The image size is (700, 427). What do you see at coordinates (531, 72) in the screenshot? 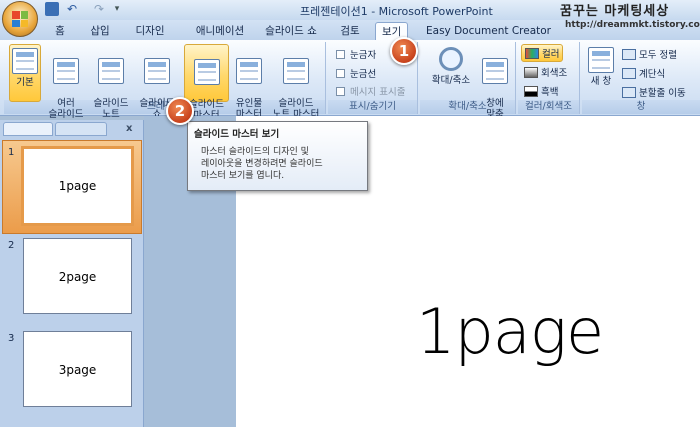
I see `grayscale-swatch-icon` at bounding box center [531, 72].